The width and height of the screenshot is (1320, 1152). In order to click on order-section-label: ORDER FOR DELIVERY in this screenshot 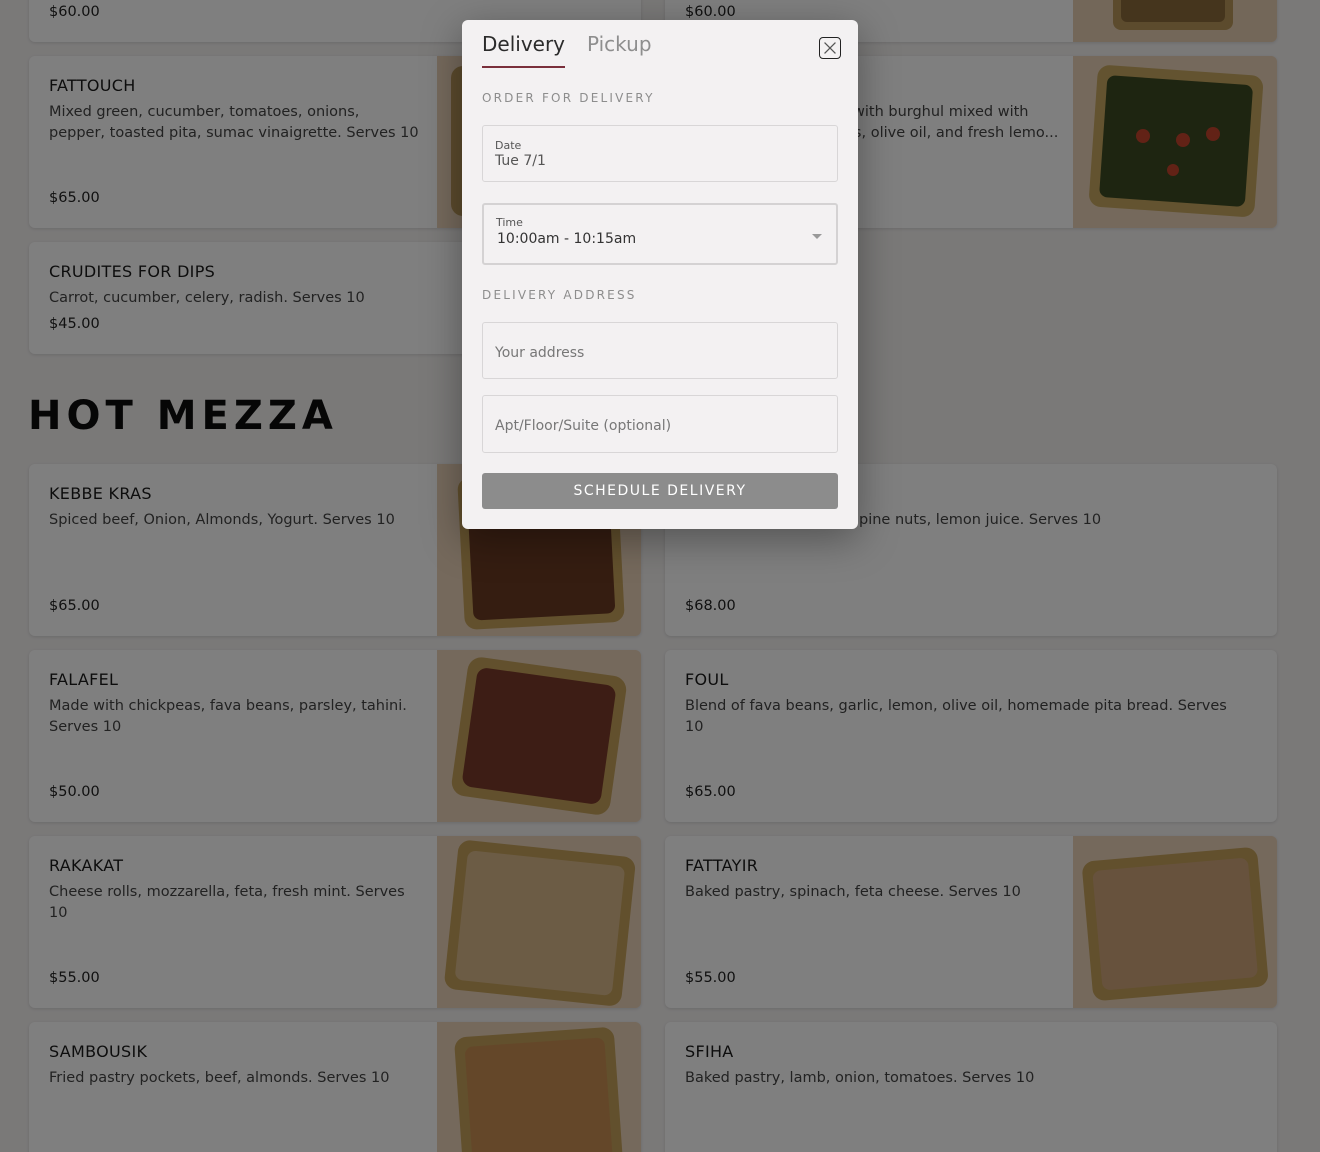, I will do `click(568, 98)`.